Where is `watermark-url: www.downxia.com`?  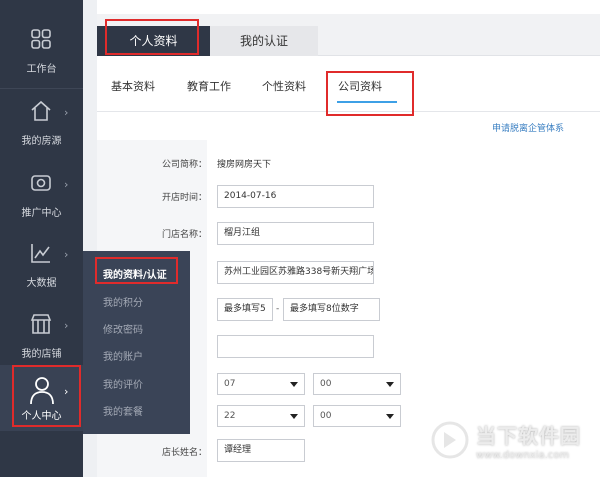
watermark-url: www.downxia.com is located at coordinates (523, 455).